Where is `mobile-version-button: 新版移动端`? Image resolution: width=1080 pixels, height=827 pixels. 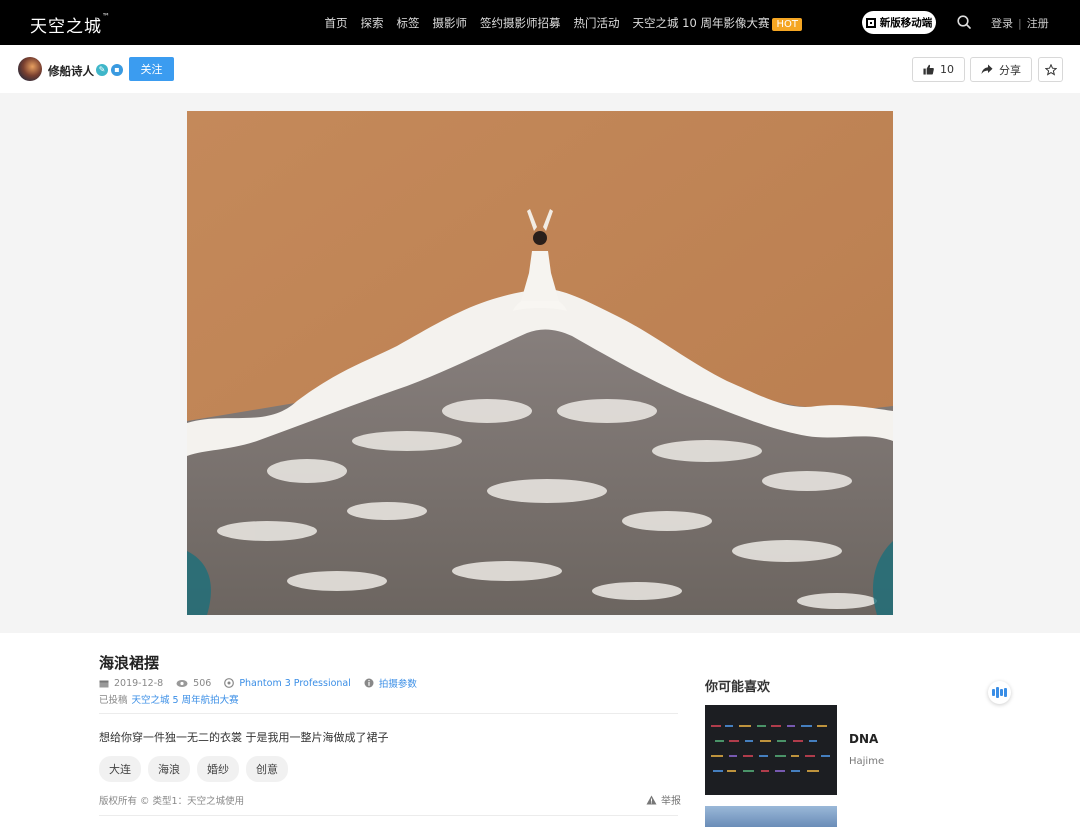
mobile-version-button: 新版移动端 is located at coordinates (899, 22).